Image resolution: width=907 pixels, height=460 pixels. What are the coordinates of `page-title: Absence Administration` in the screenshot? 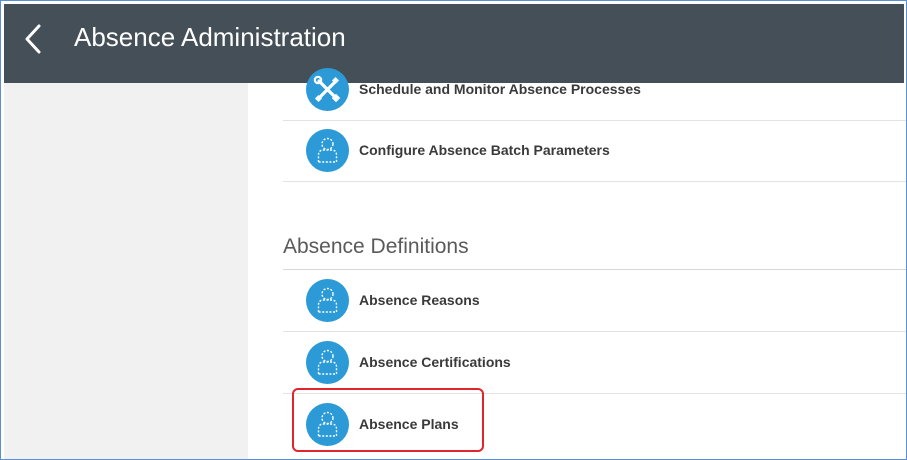 It's located at (210, 37).